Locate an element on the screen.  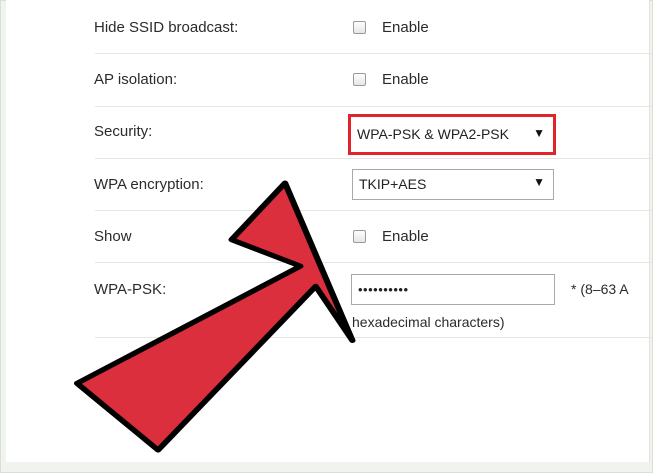
wpa-encryption-select-value: TKIP+AES is located at coordinates (393, 184).